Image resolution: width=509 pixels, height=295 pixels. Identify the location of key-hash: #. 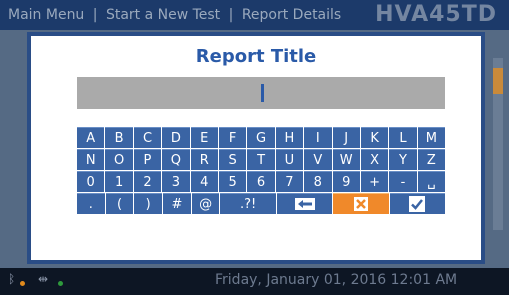
(177, 203).